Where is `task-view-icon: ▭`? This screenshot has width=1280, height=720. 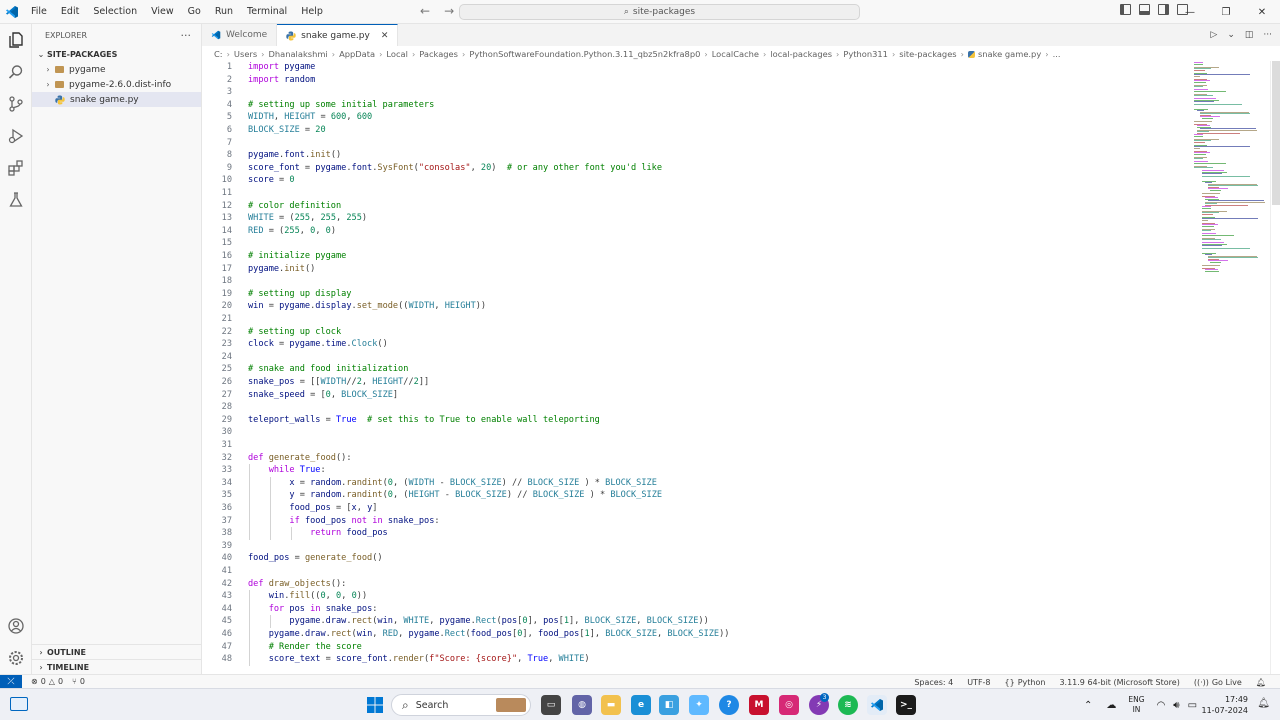 task-view-icon: ▭ is located at coordinates (551, 705).